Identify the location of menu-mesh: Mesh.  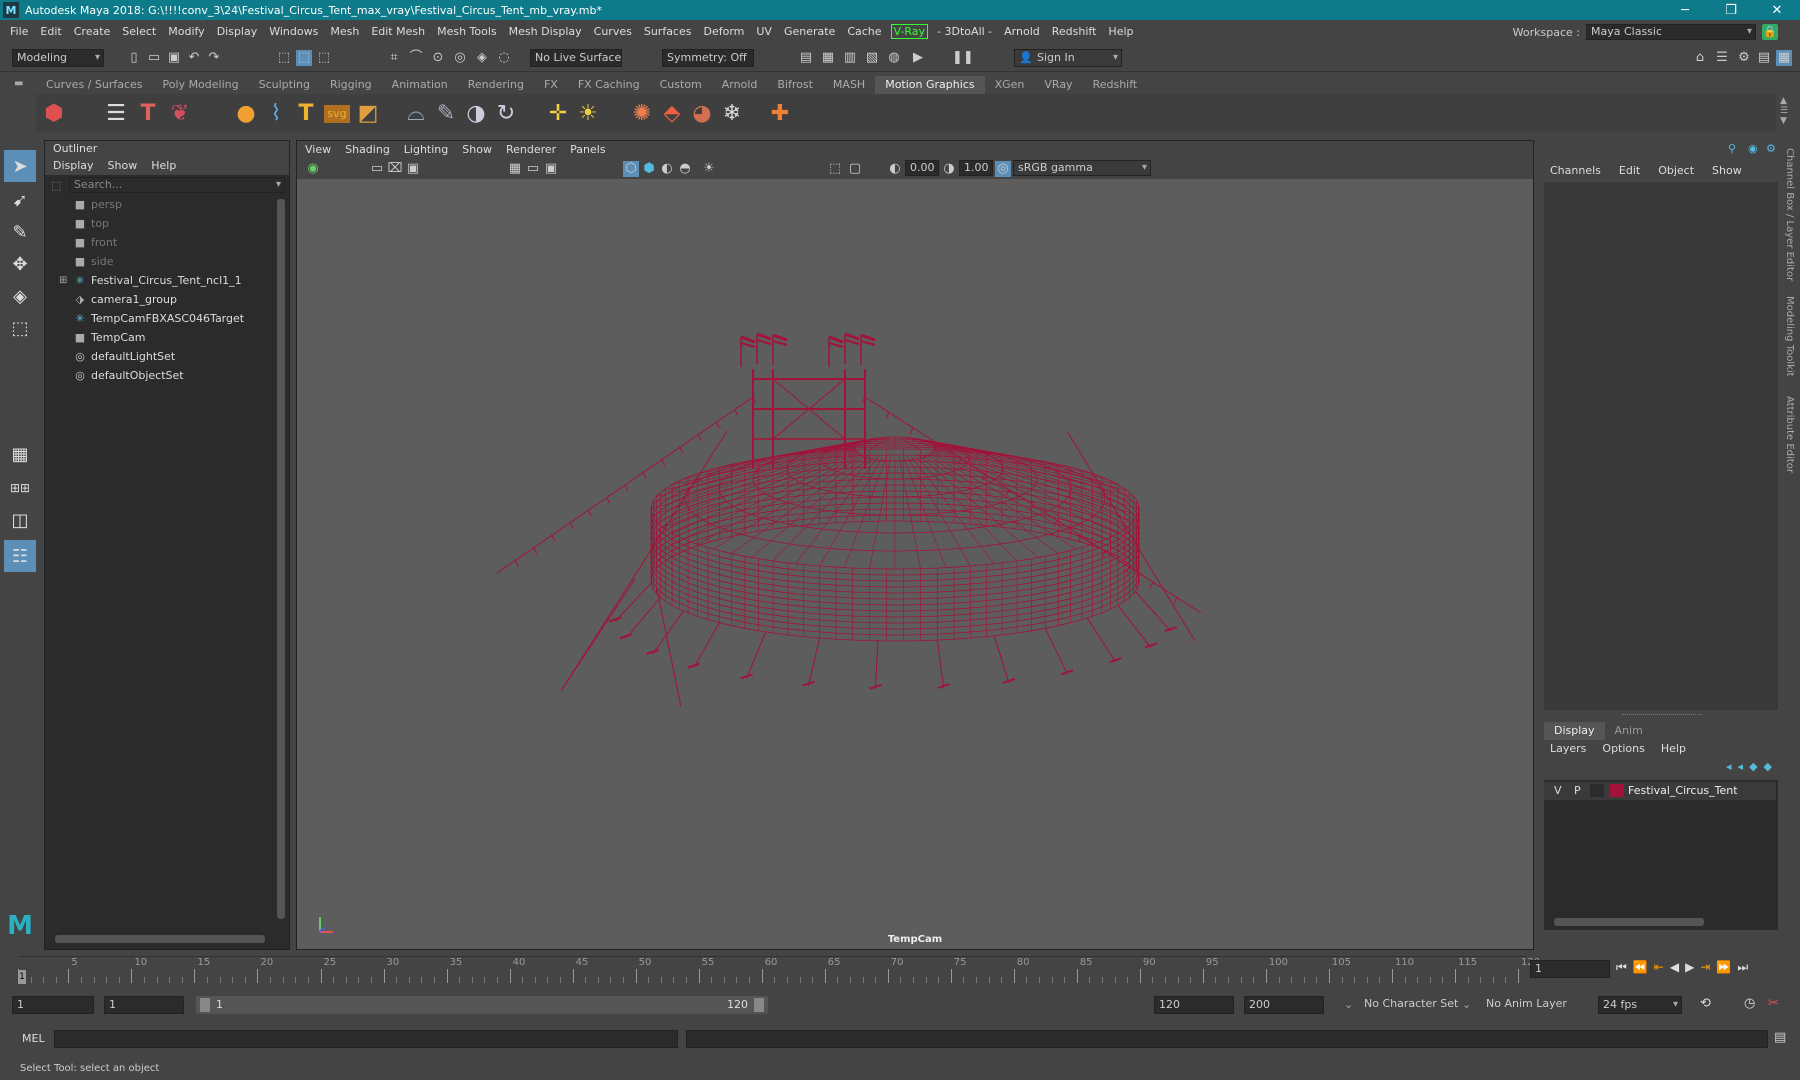
(344, 31).